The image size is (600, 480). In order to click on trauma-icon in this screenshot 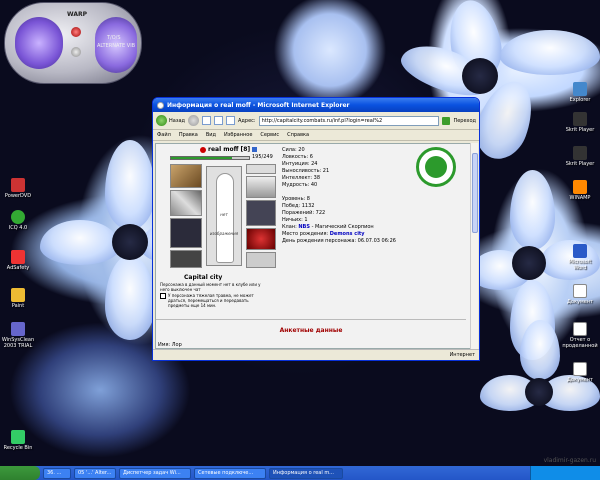, I will do `click(163, 296)`.